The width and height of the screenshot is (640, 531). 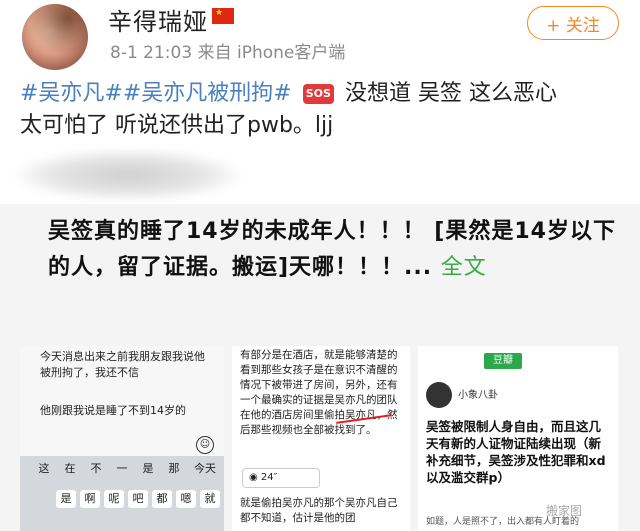 I want to click on key: 嗯, so click(x=186, y=499).